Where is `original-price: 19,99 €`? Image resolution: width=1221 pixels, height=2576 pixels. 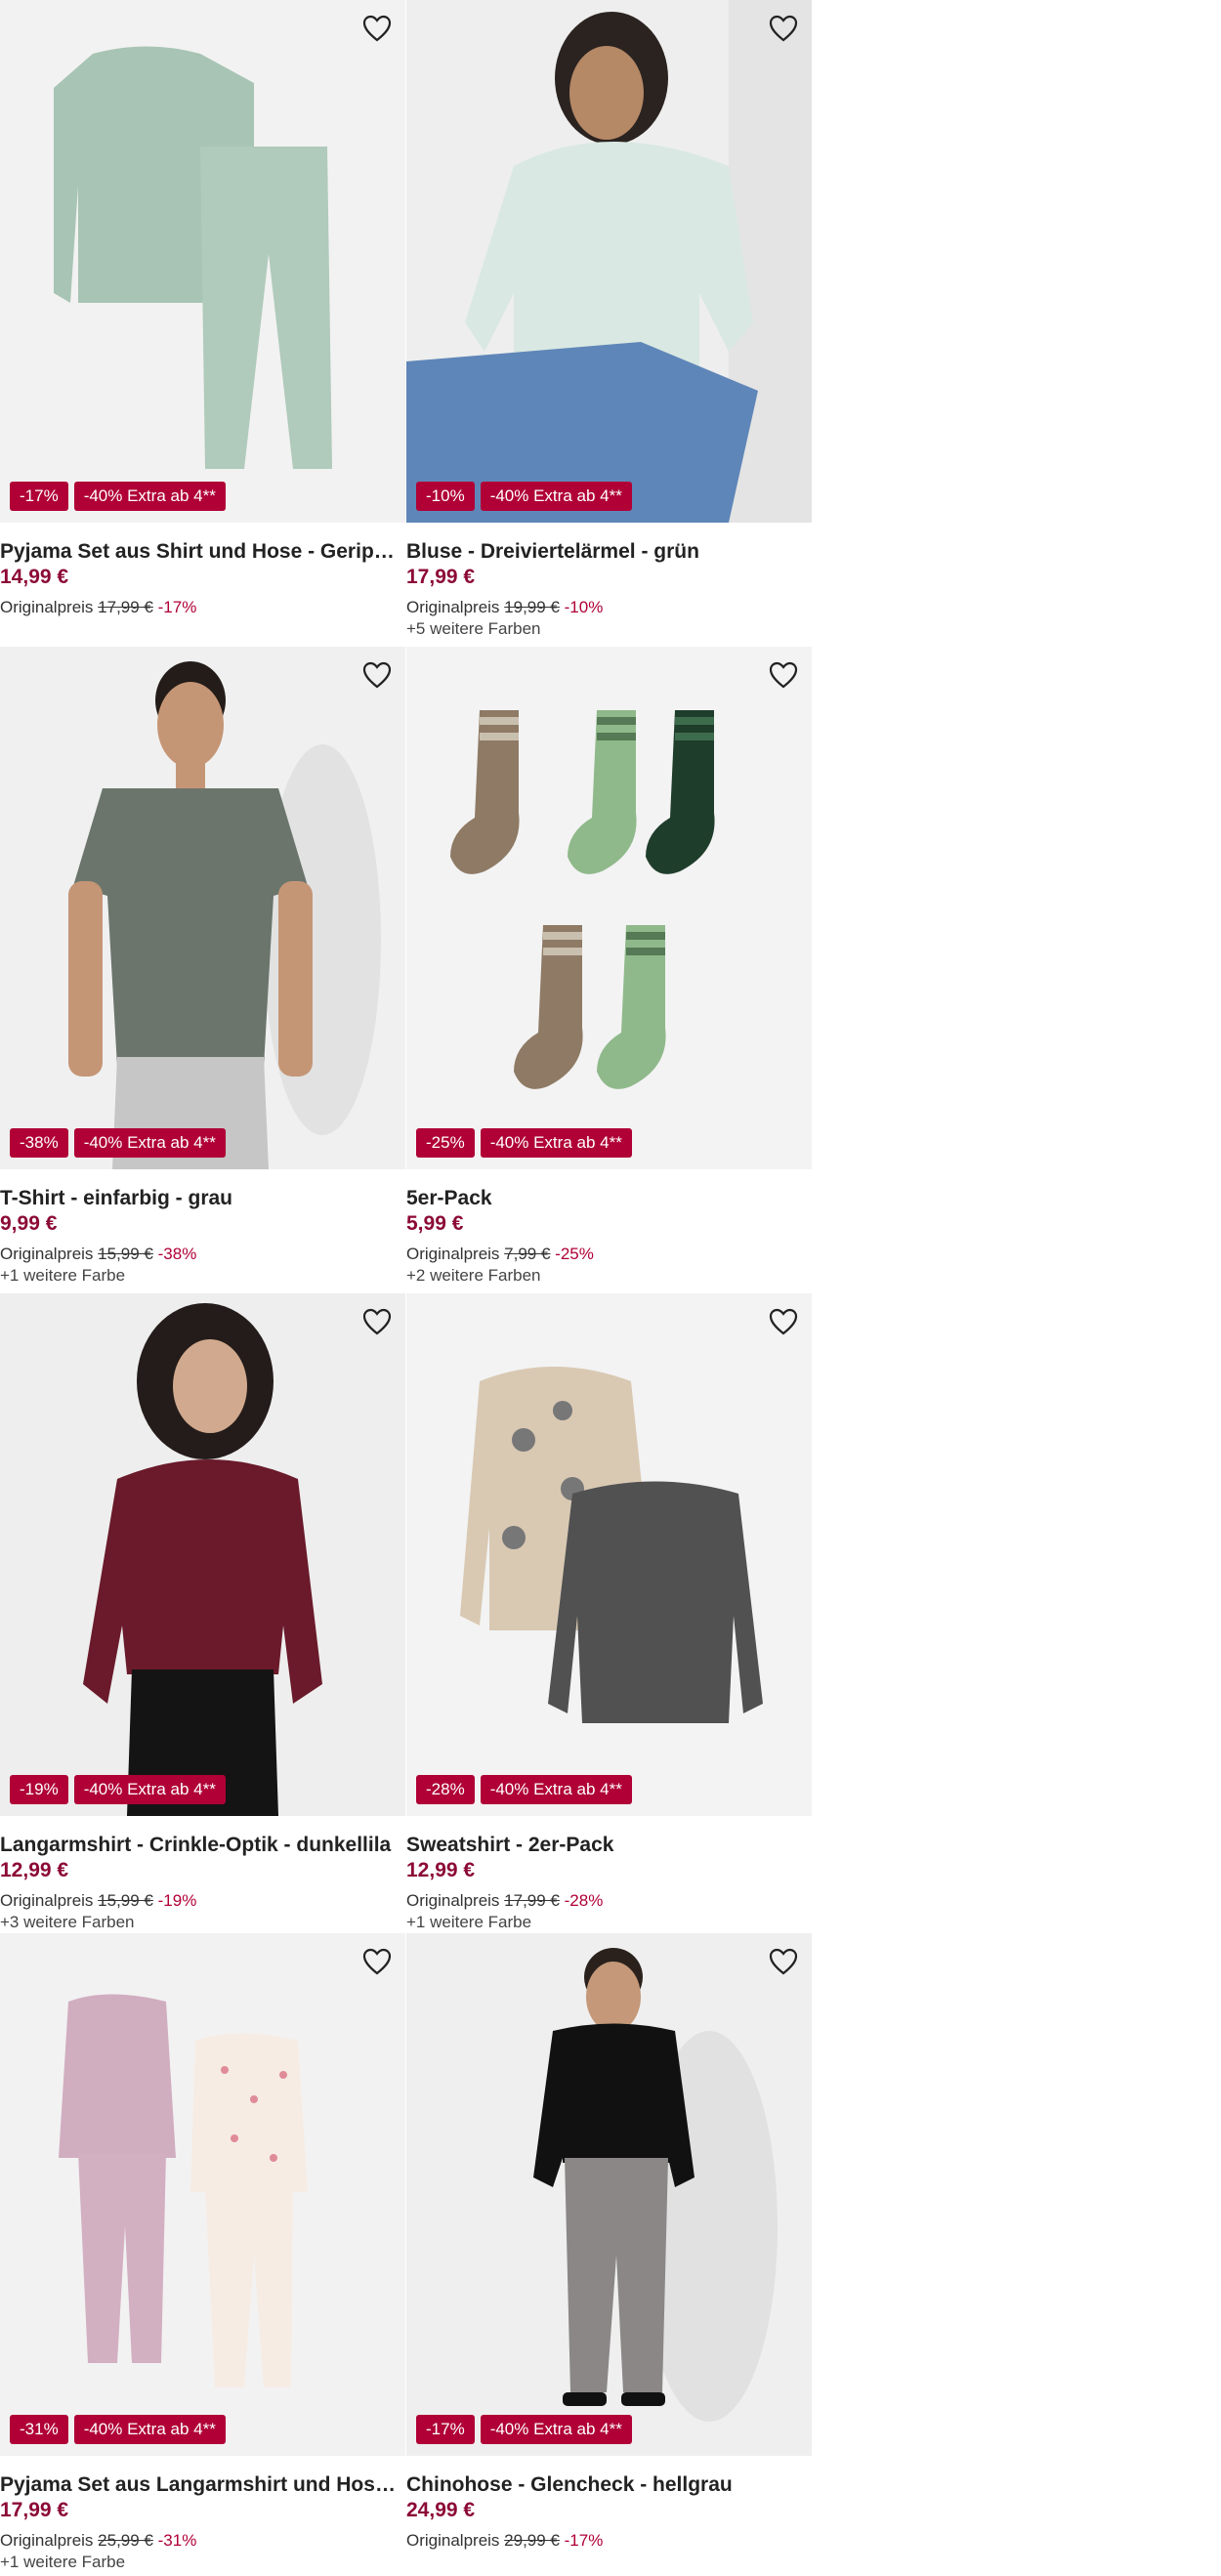
original-price: 19,99 € is located at coordinates (532, 607).